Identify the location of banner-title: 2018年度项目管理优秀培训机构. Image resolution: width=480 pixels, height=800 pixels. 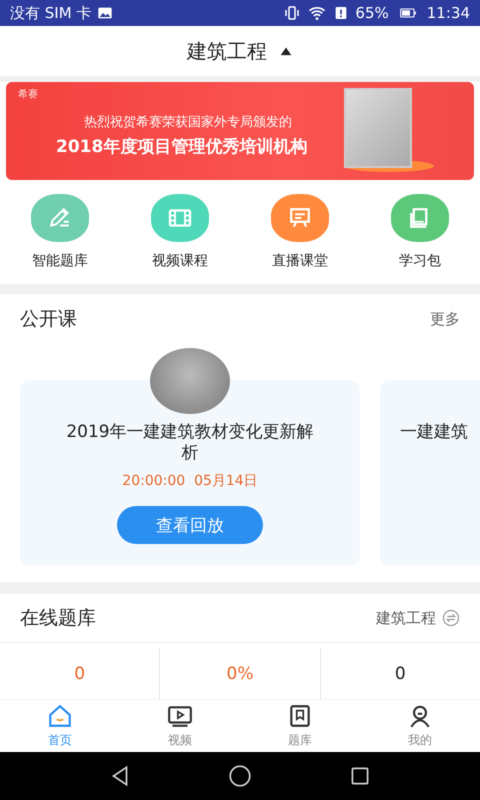
(182, 147).